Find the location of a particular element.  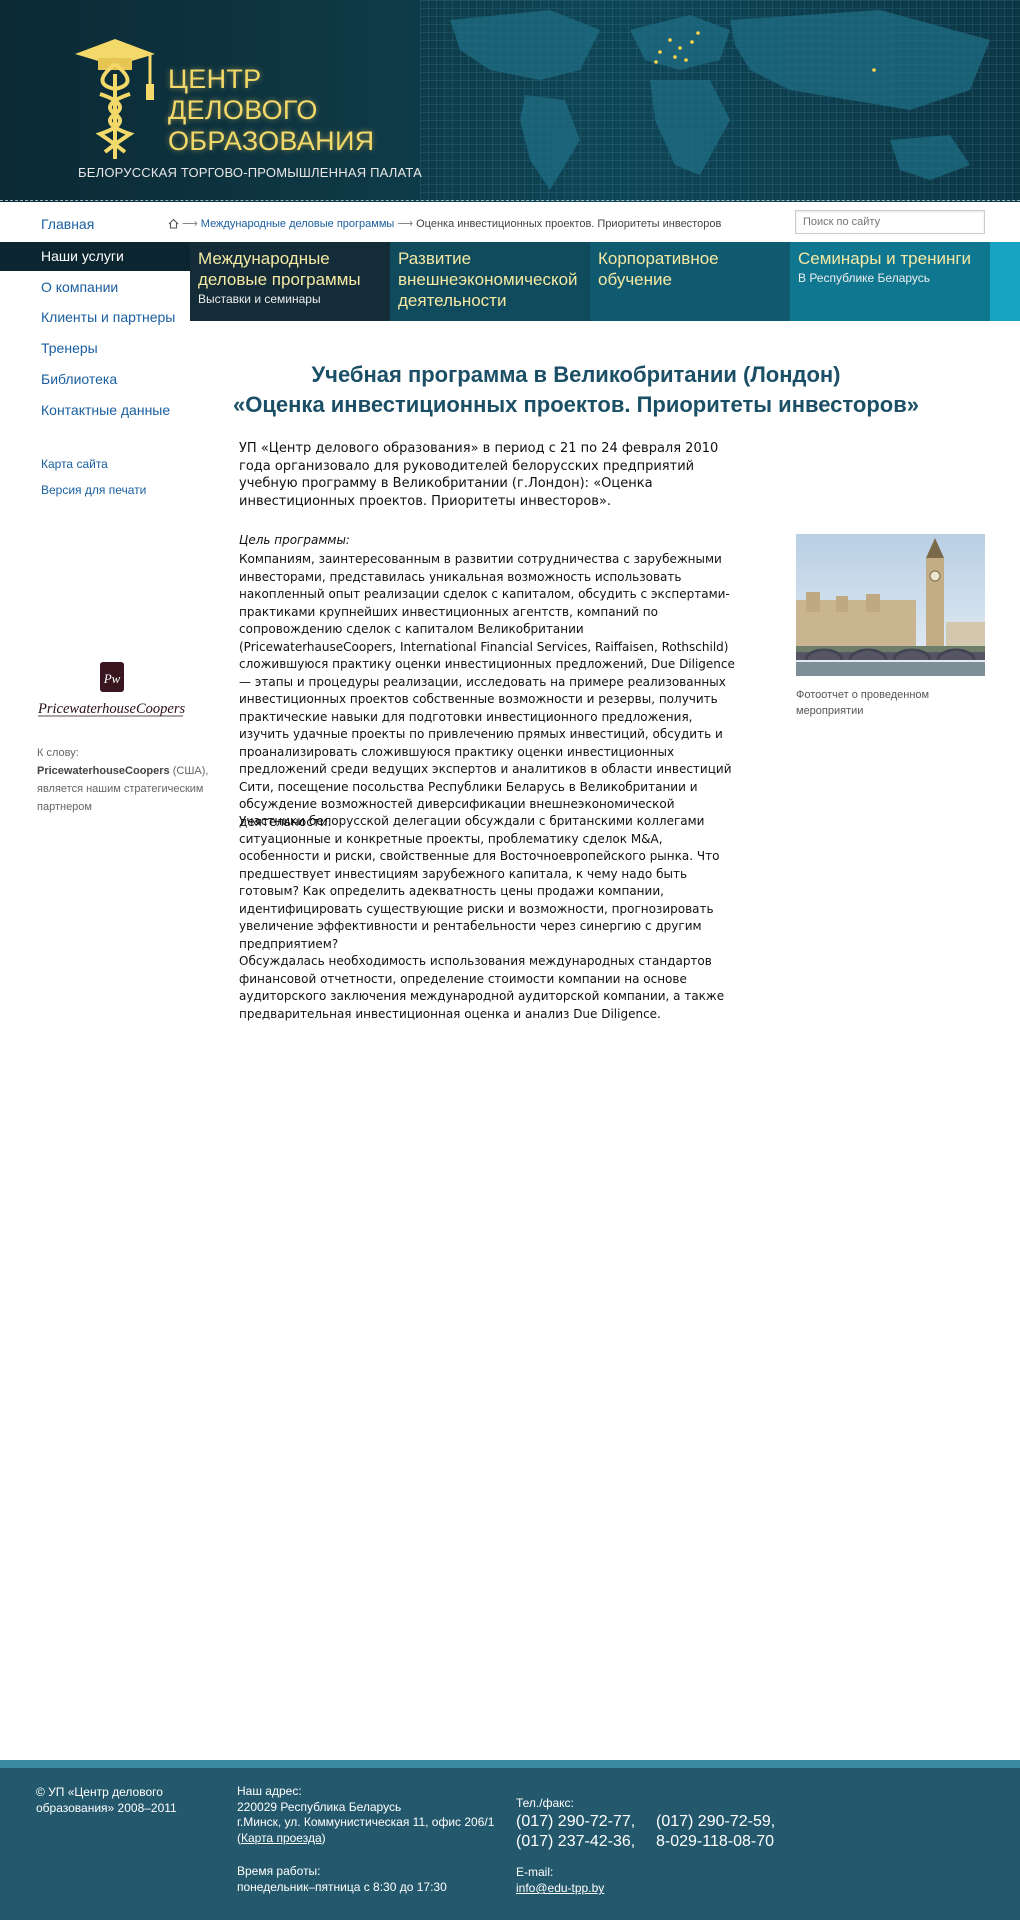

pwc-logo-text: PricewaterhouseCoopers is located at coordinates (111, 709).